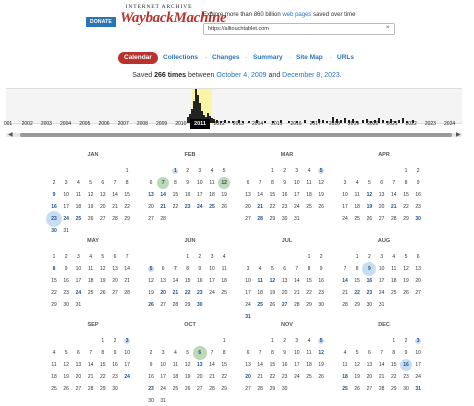 The image size is (474, 406). Describe the element at coordinates (236, 135) in the screenshot. I see `timeline-scroll-thumb` at that location.